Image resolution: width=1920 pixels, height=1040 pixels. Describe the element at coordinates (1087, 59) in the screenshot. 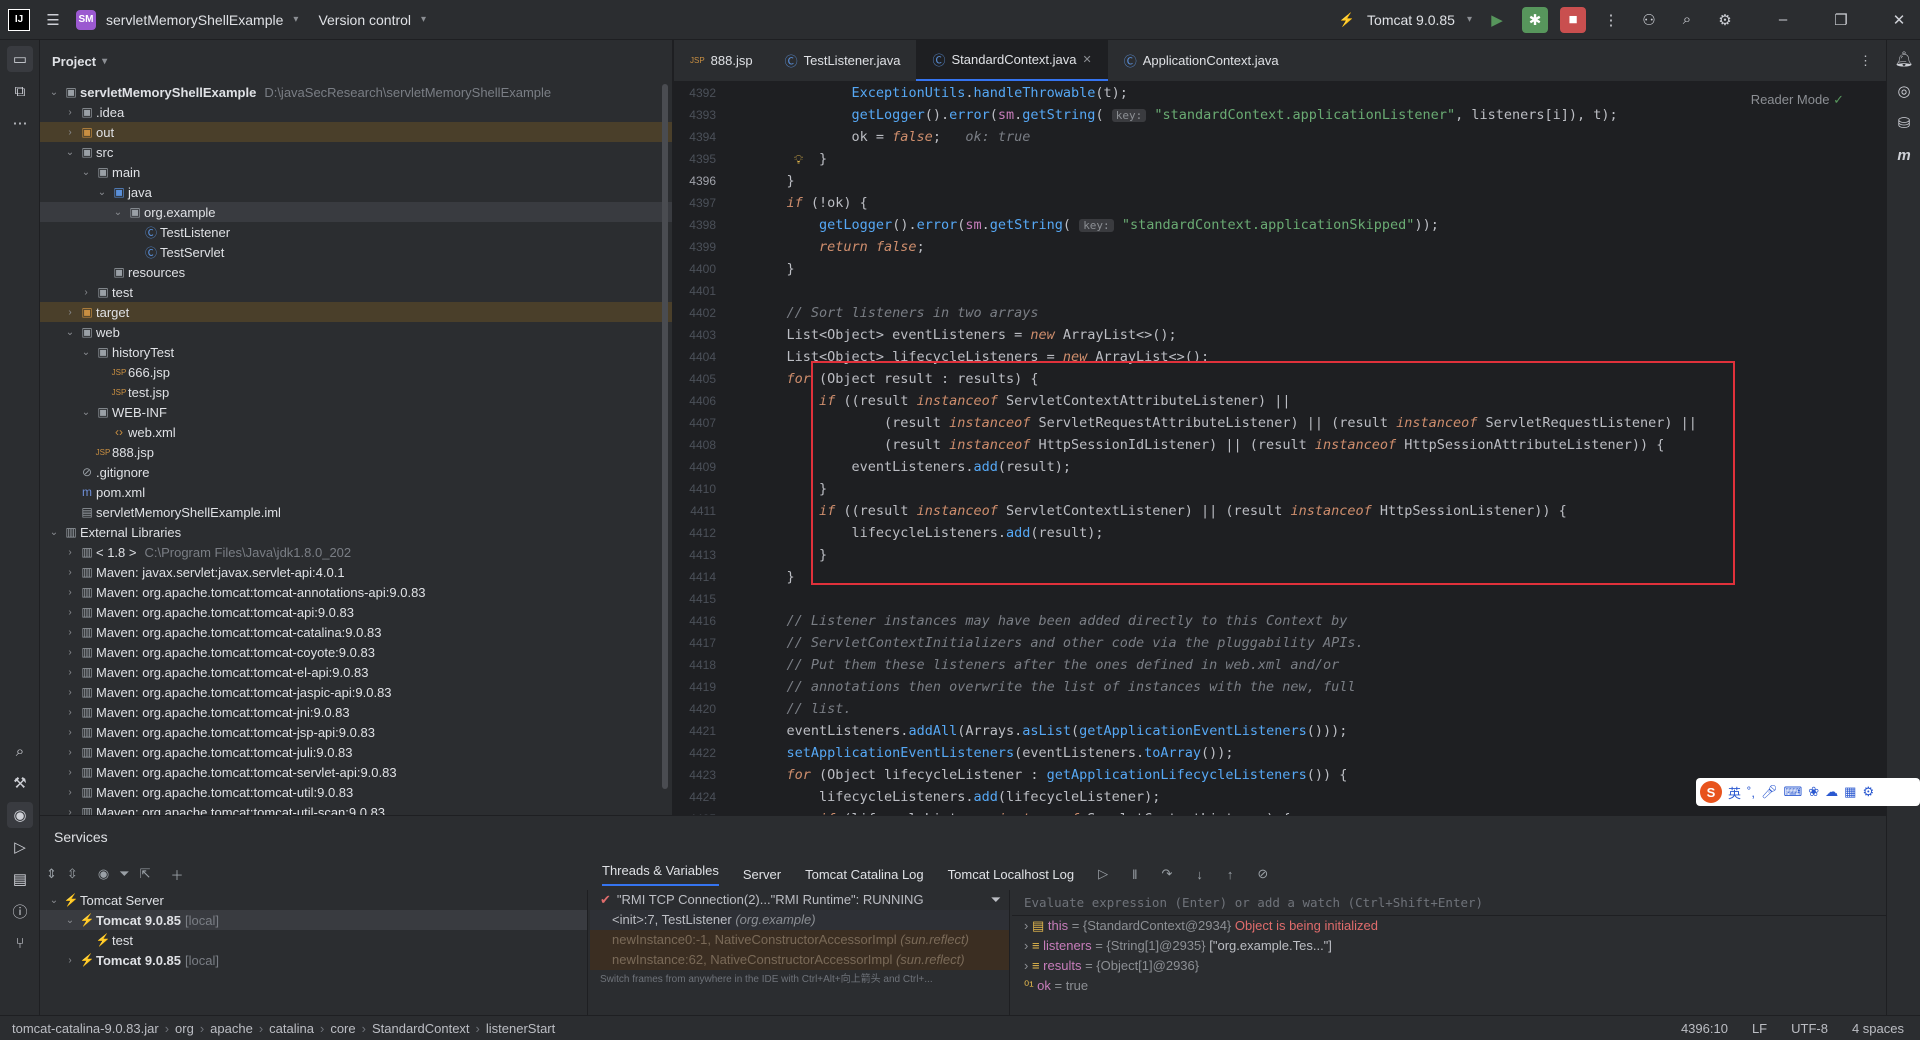

I see `close-icon: ✕` at that location.